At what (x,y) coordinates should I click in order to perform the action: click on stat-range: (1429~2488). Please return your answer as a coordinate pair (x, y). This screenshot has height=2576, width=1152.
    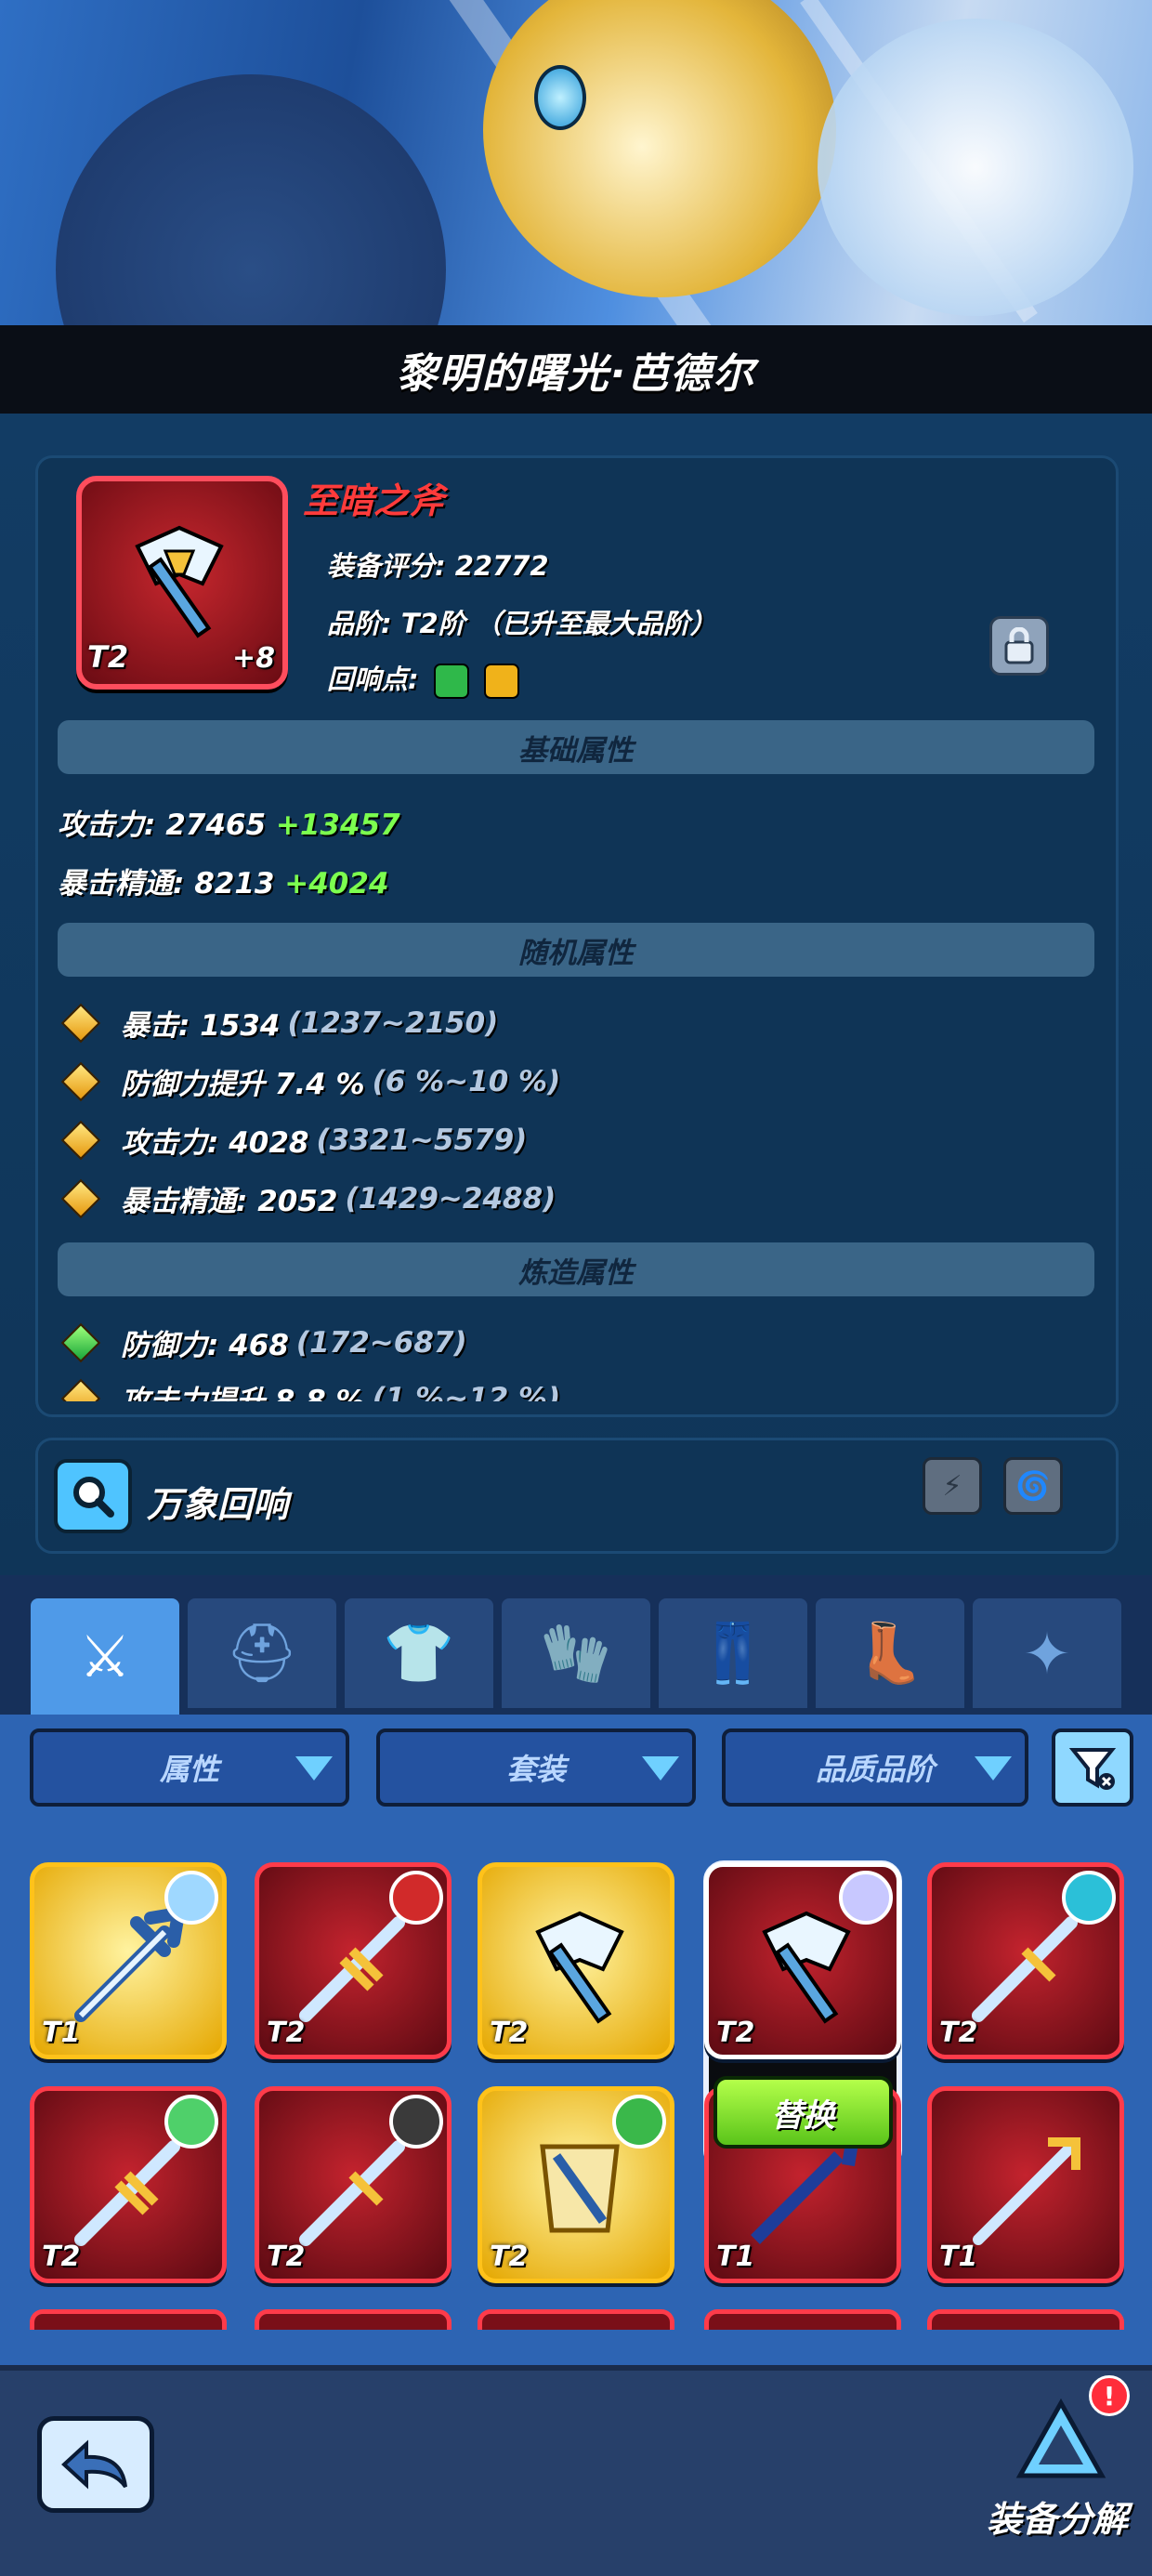
    Looking at the image, I should click on (450, 1198).